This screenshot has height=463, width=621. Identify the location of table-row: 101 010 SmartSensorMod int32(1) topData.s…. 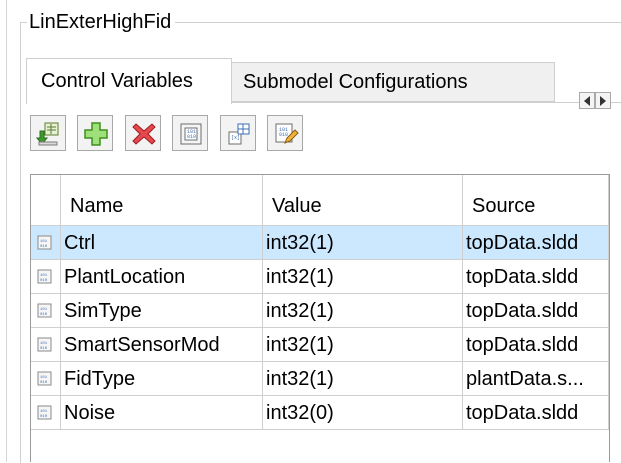
(320, 345).